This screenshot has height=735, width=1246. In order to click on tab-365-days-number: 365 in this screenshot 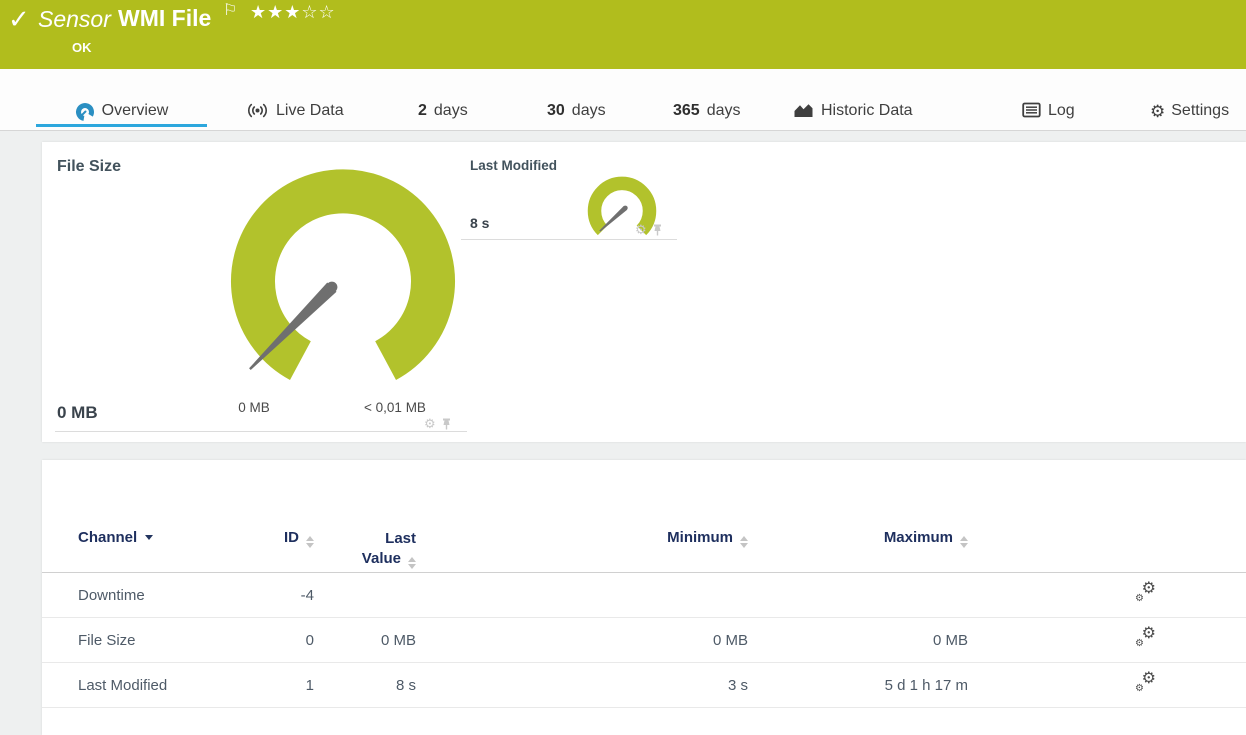, I will do `click(686, 110)`.